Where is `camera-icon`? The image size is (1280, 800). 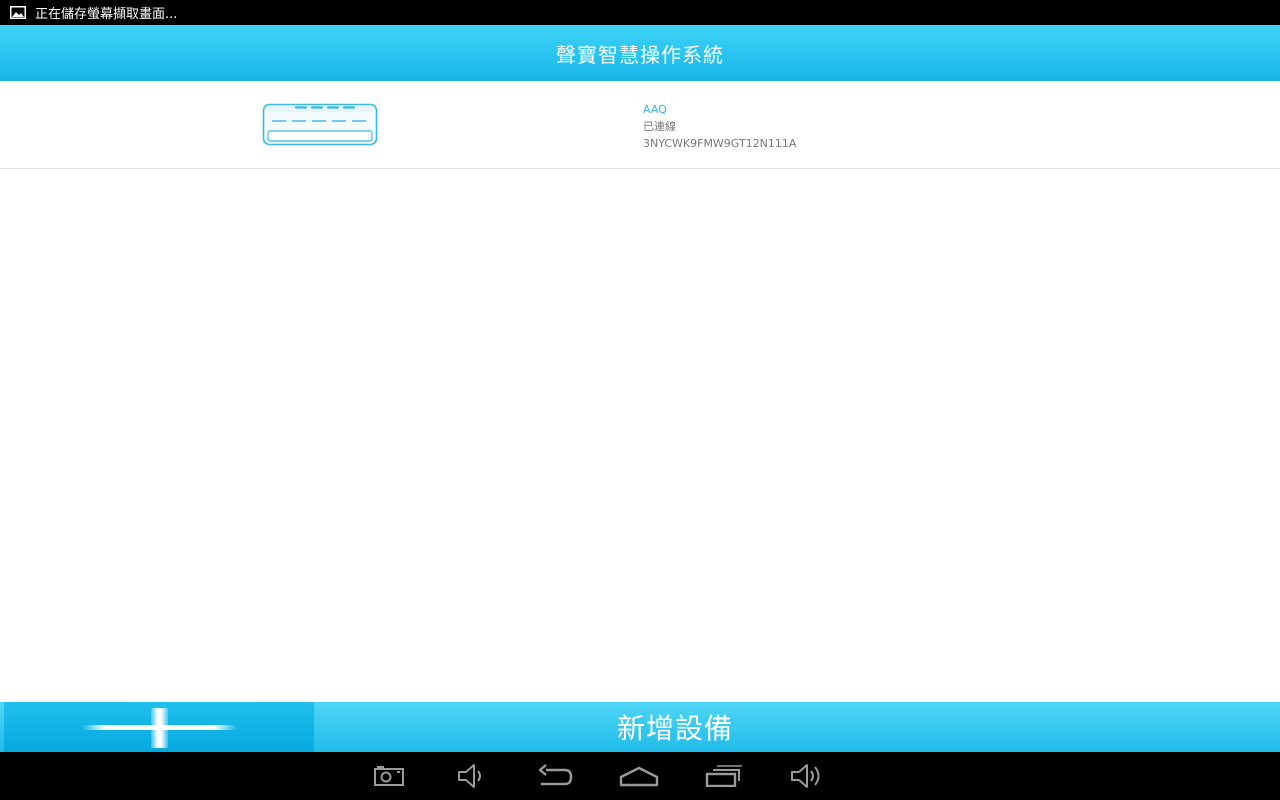
camera-icon is located at coordinates (389, 776).